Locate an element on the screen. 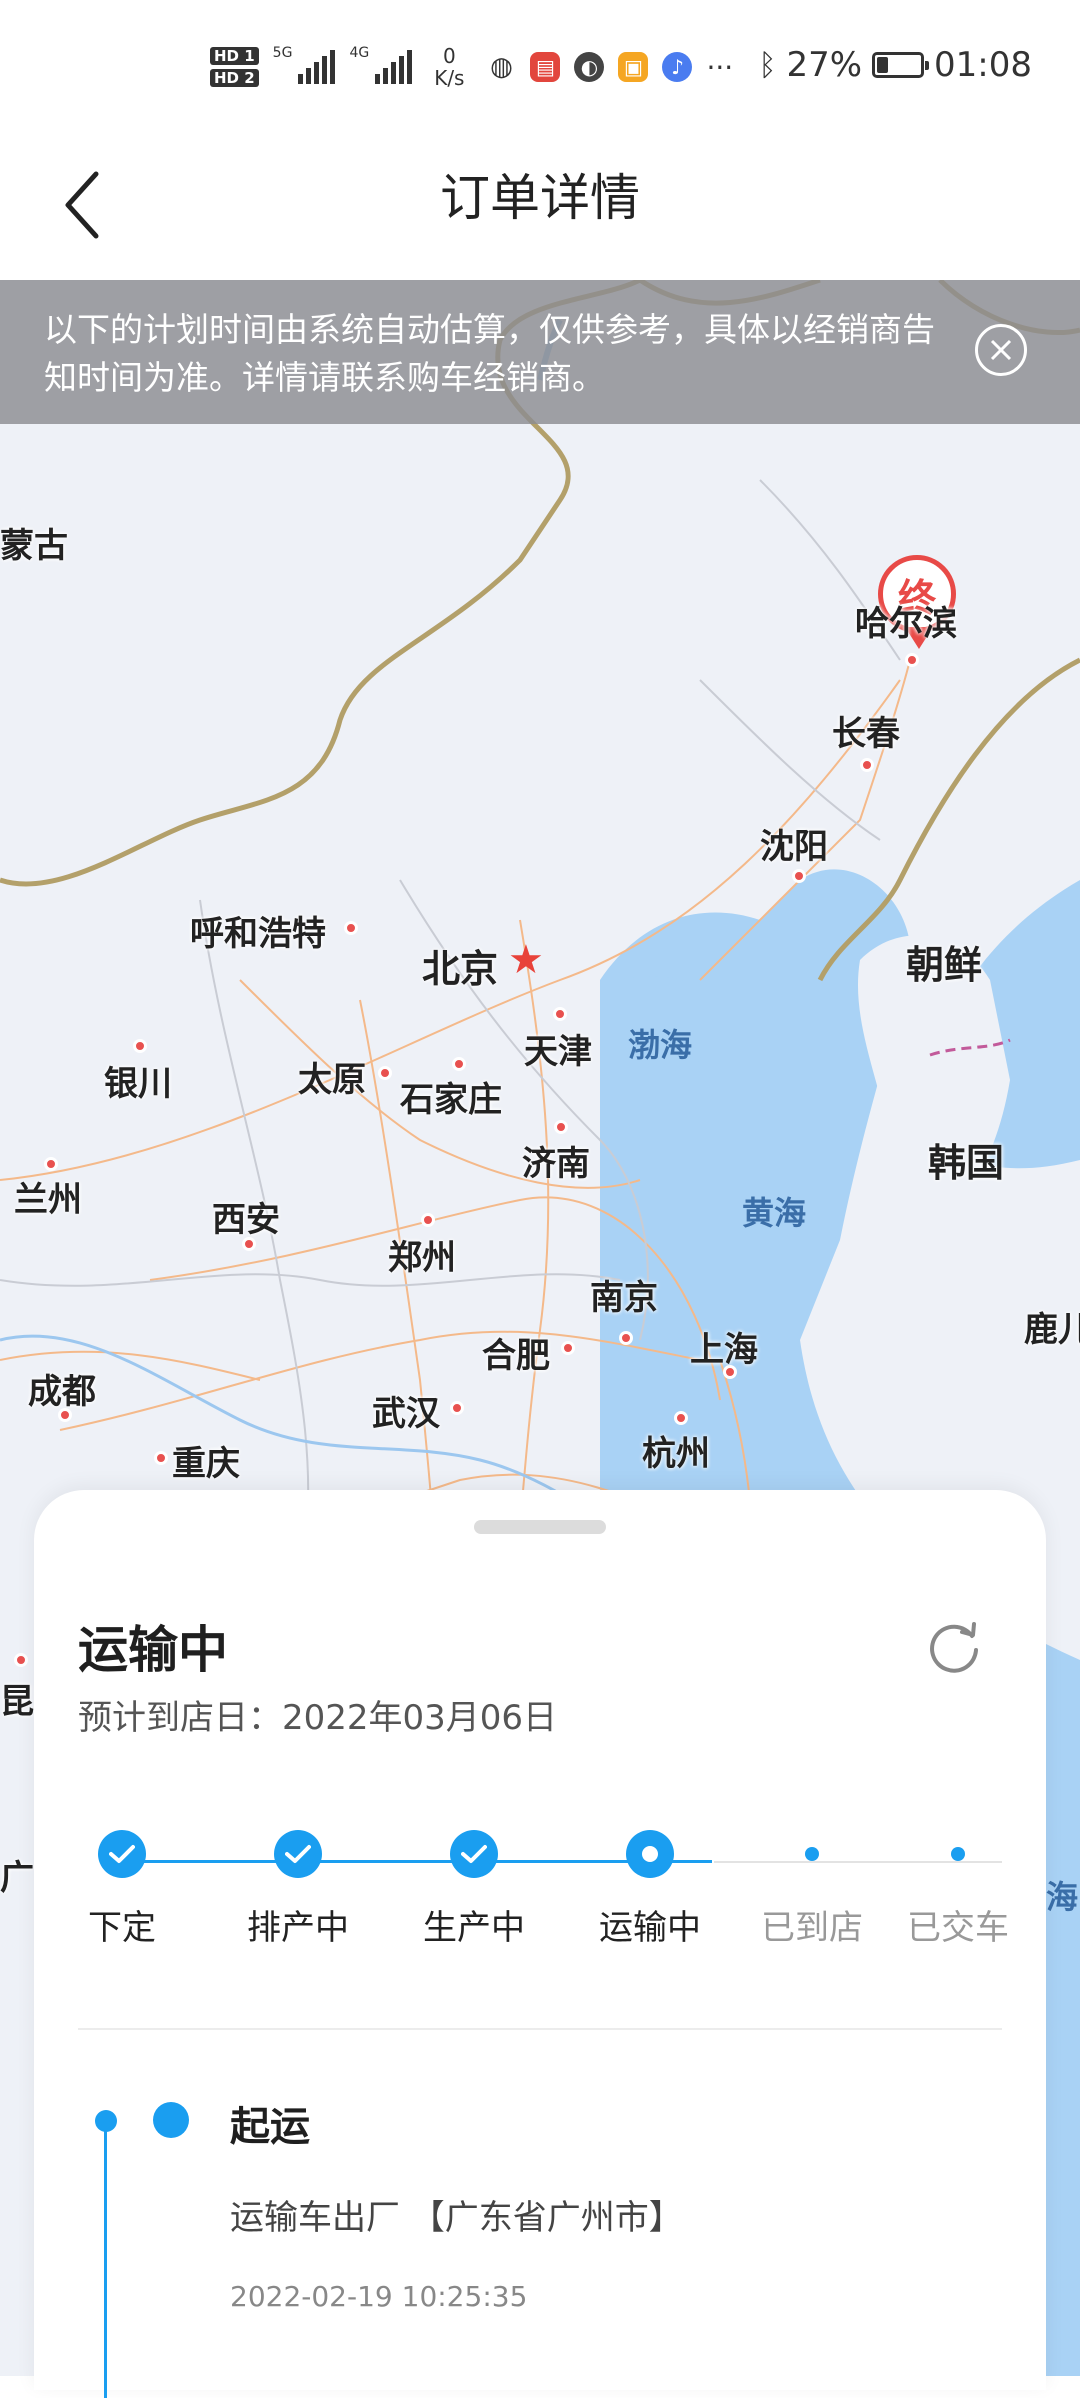  wechat-icon: ◍ is located at coordinates (501, 67).